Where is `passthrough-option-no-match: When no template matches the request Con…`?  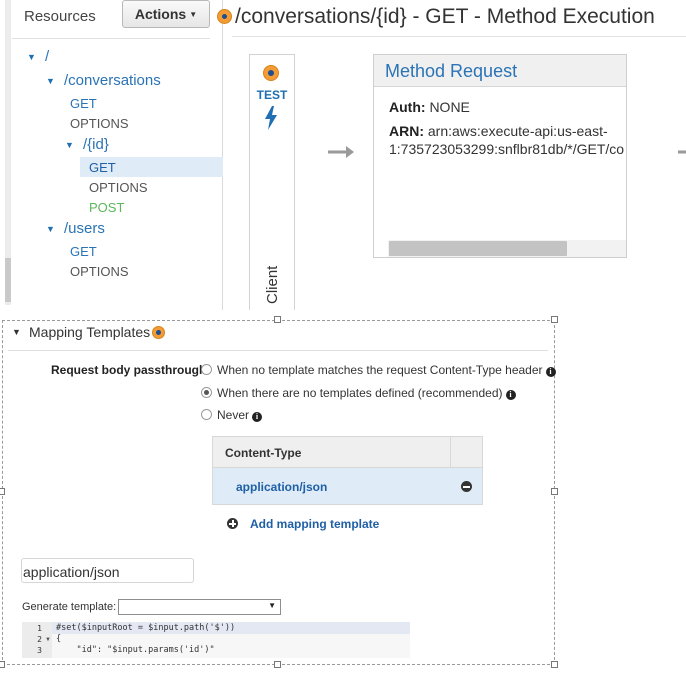 passthrough-option-no-match: When no template matches the request Con… is located at coordinates (386, 370).